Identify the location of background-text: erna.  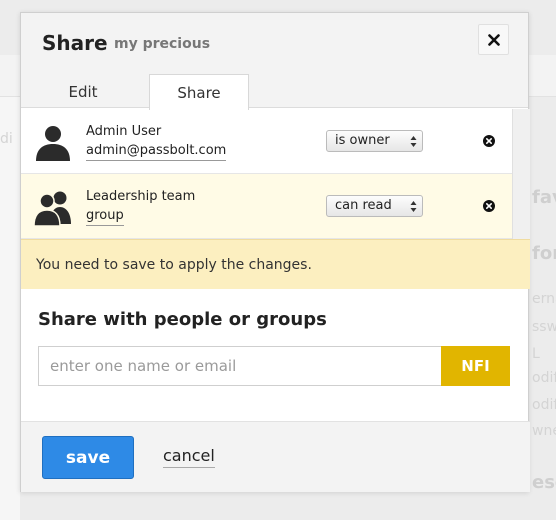
(544, 299).